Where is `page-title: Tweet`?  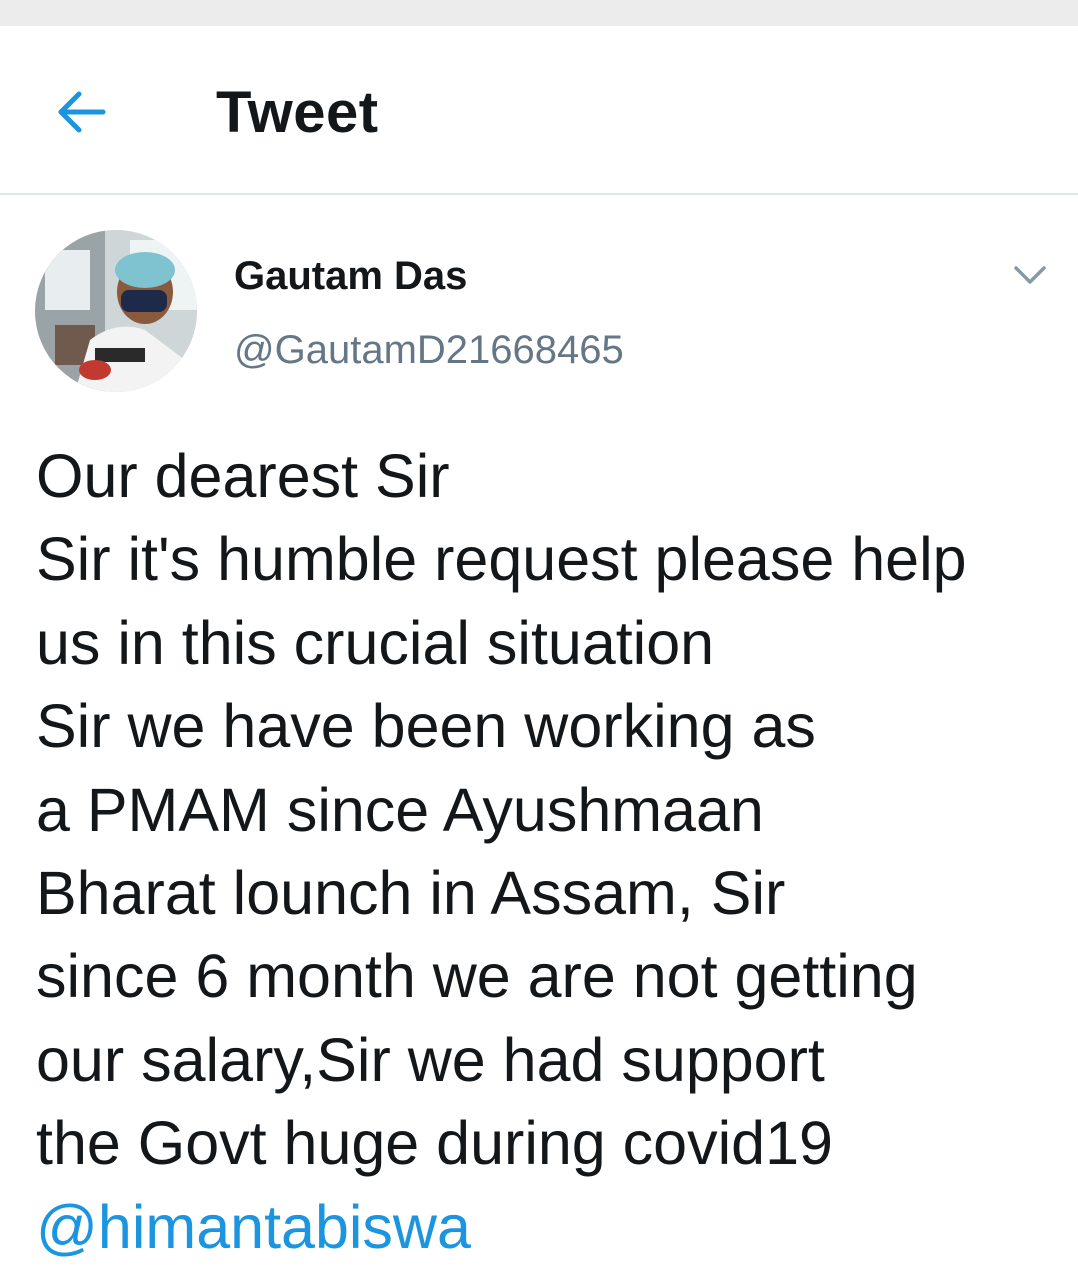 page-title: Tweet is located at coordinates (297, 112).